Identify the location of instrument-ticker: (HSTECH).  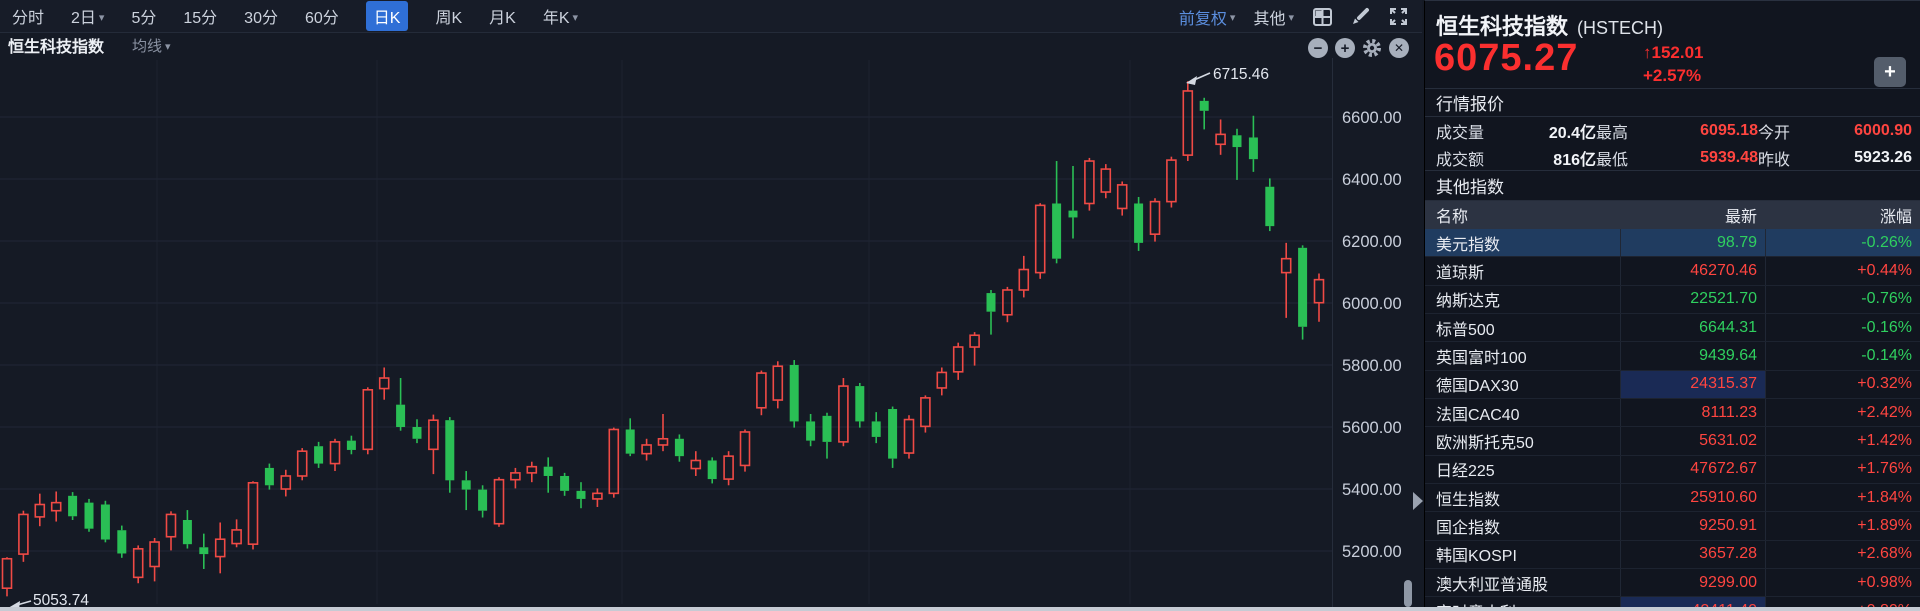
(1620, 28).